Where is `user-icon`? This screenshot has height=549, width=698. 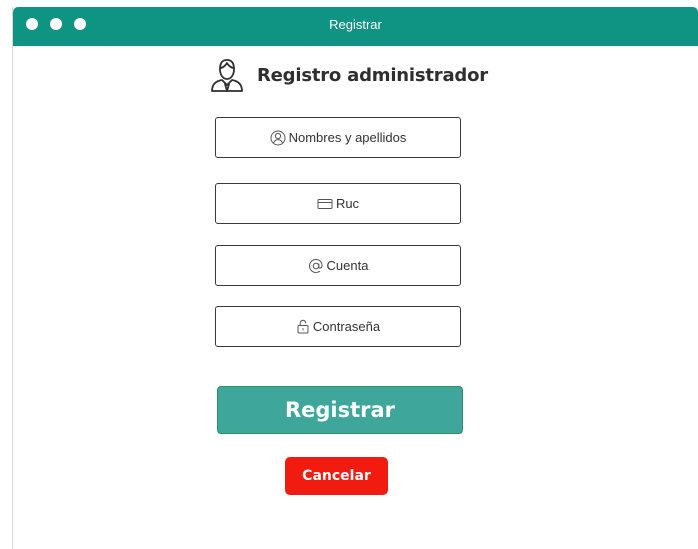 user-icon is located at coordinates (227, 75).